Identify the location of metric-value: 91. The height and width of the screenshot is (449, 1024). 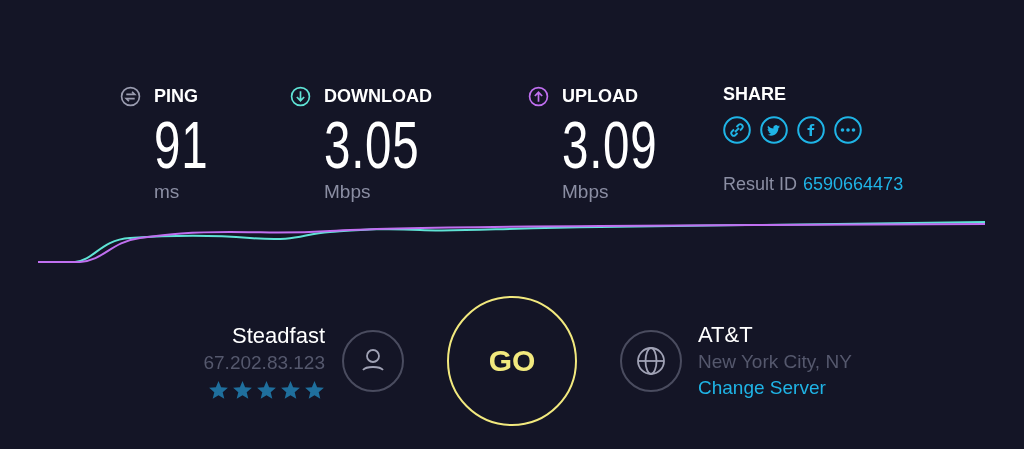
(181, 145).